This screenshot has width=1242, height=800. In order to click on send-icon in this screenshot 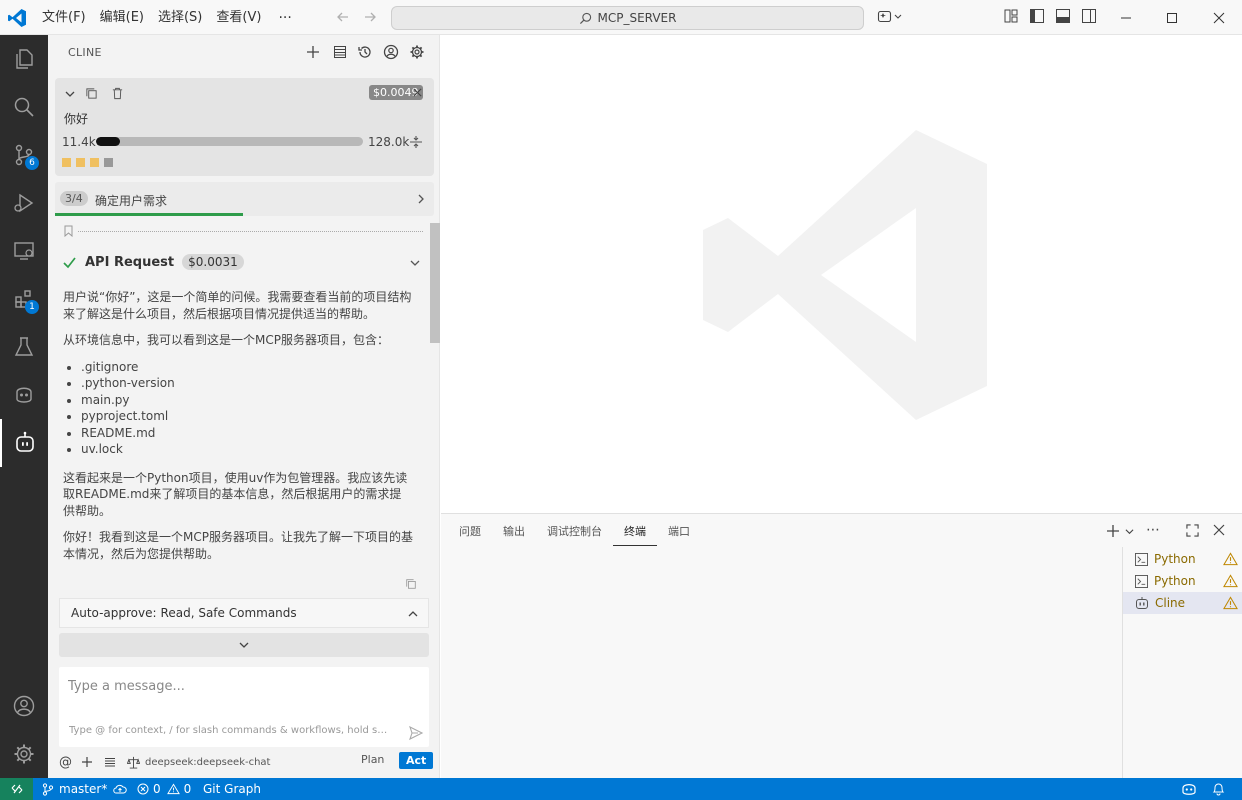, I will do `click(416, 733)`.